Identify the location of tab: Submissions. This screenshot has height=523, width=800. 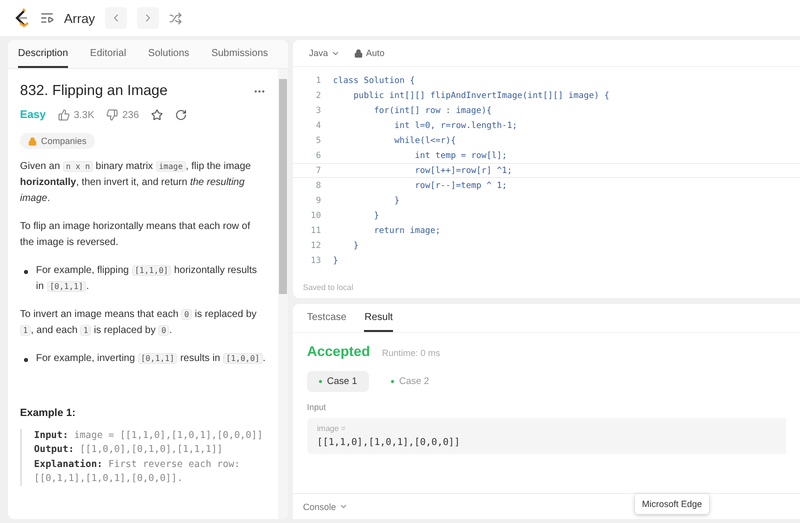
(239, 54).